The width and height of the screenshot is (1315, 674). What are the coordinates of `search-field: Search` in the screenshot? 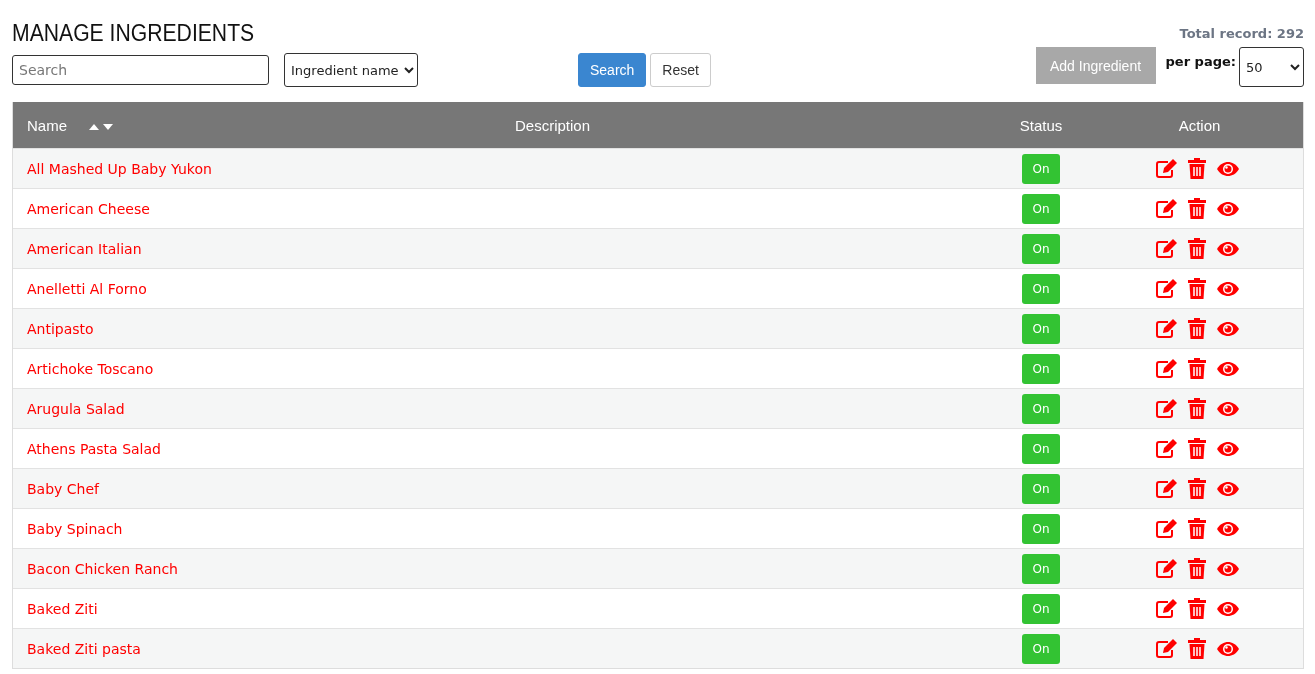 It's located at (140, 70).